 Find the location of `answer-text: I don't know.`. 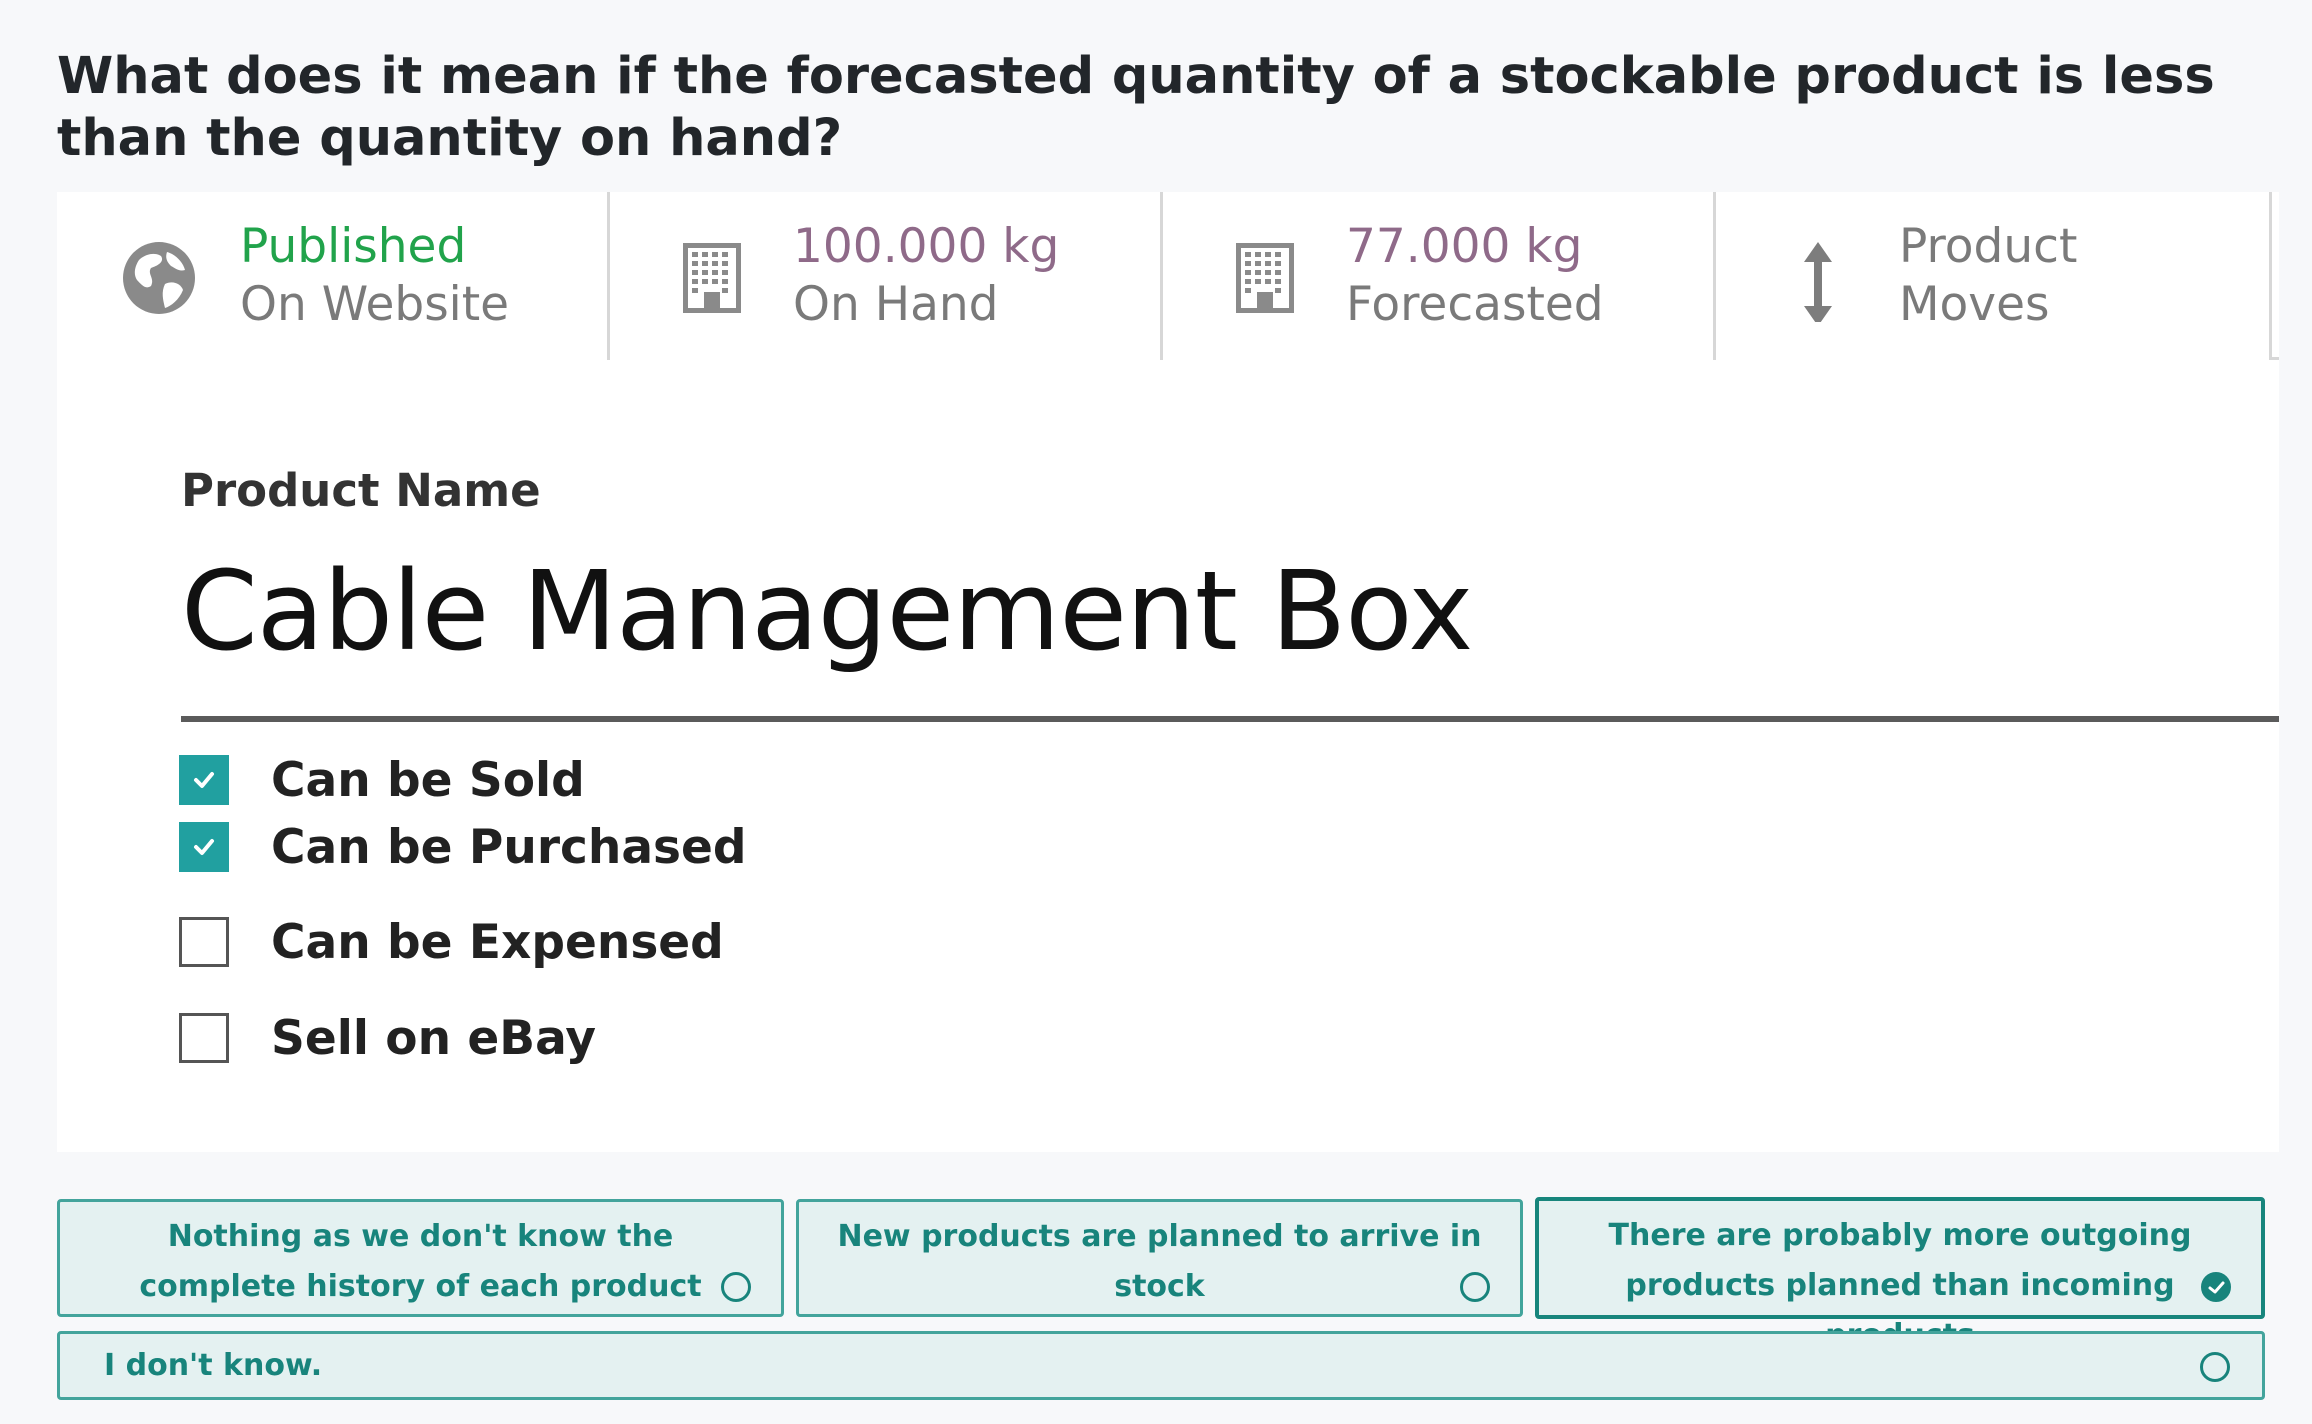

answer-text: I don't know. is located at coordinates (213, 1365).